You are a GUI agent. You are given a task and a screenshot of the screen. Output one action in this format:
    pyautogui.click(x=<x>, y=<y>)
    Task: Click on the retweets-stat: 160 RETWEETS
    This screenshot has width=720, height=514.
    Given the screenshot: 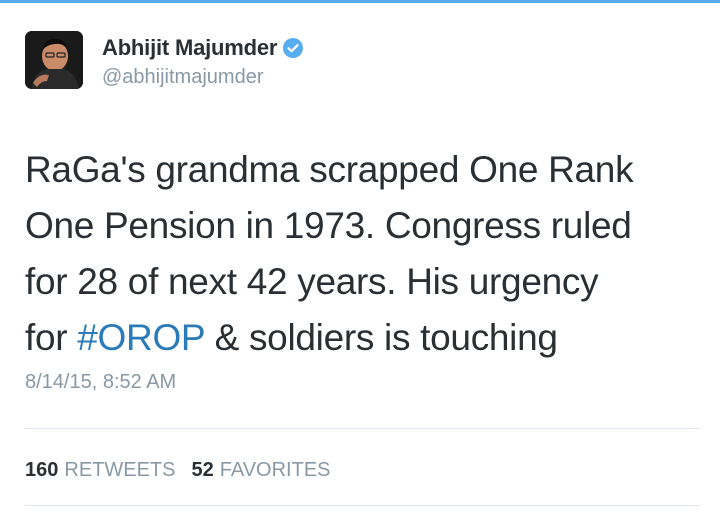 What is the action you would take?
    pyautogui.click(x=100, y=470)
    